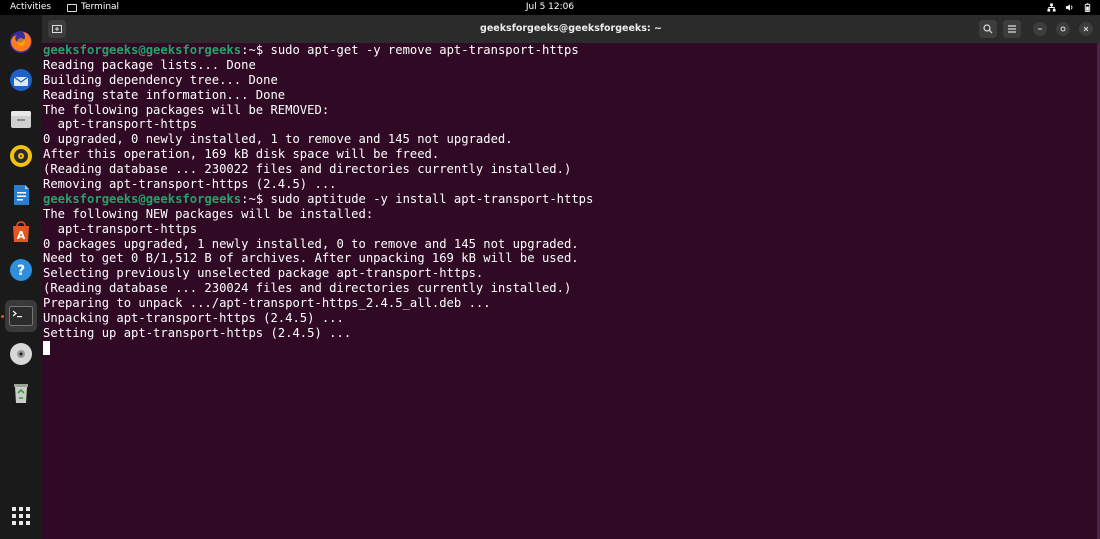 This screenshot has height=539, width=1100. I want to click on network-icon, so click(1051, 7).